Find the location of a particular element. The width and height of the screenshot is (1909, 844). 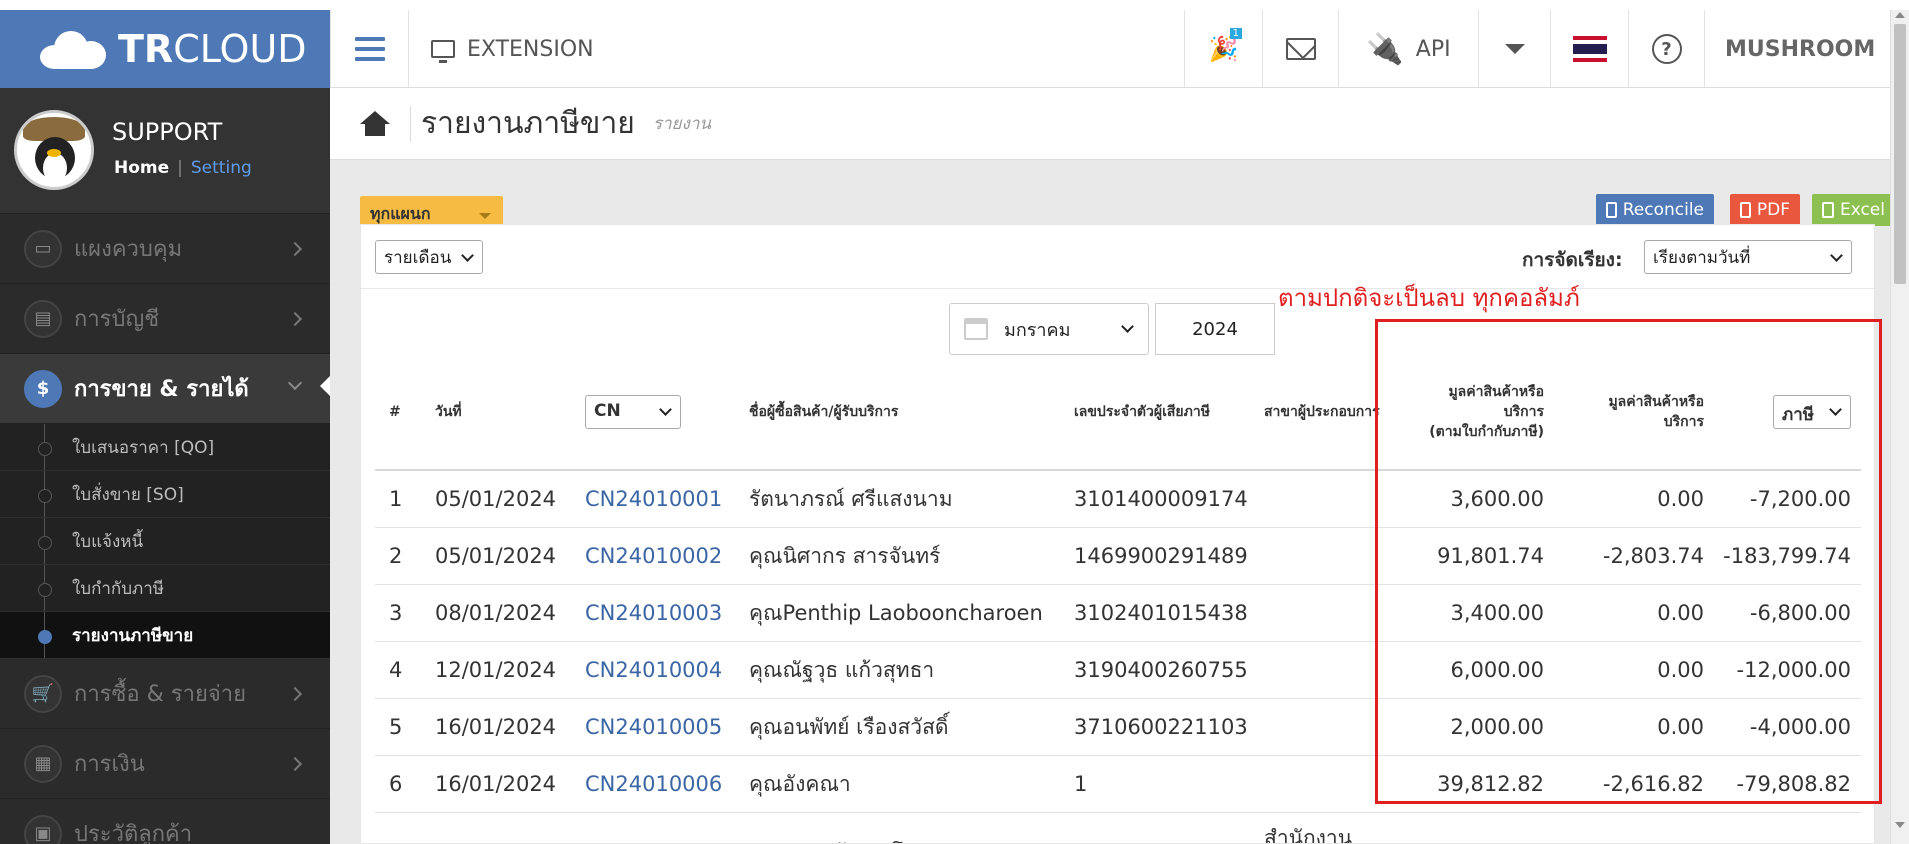

year-input: 2024 is located at coordinates (1215, 329).